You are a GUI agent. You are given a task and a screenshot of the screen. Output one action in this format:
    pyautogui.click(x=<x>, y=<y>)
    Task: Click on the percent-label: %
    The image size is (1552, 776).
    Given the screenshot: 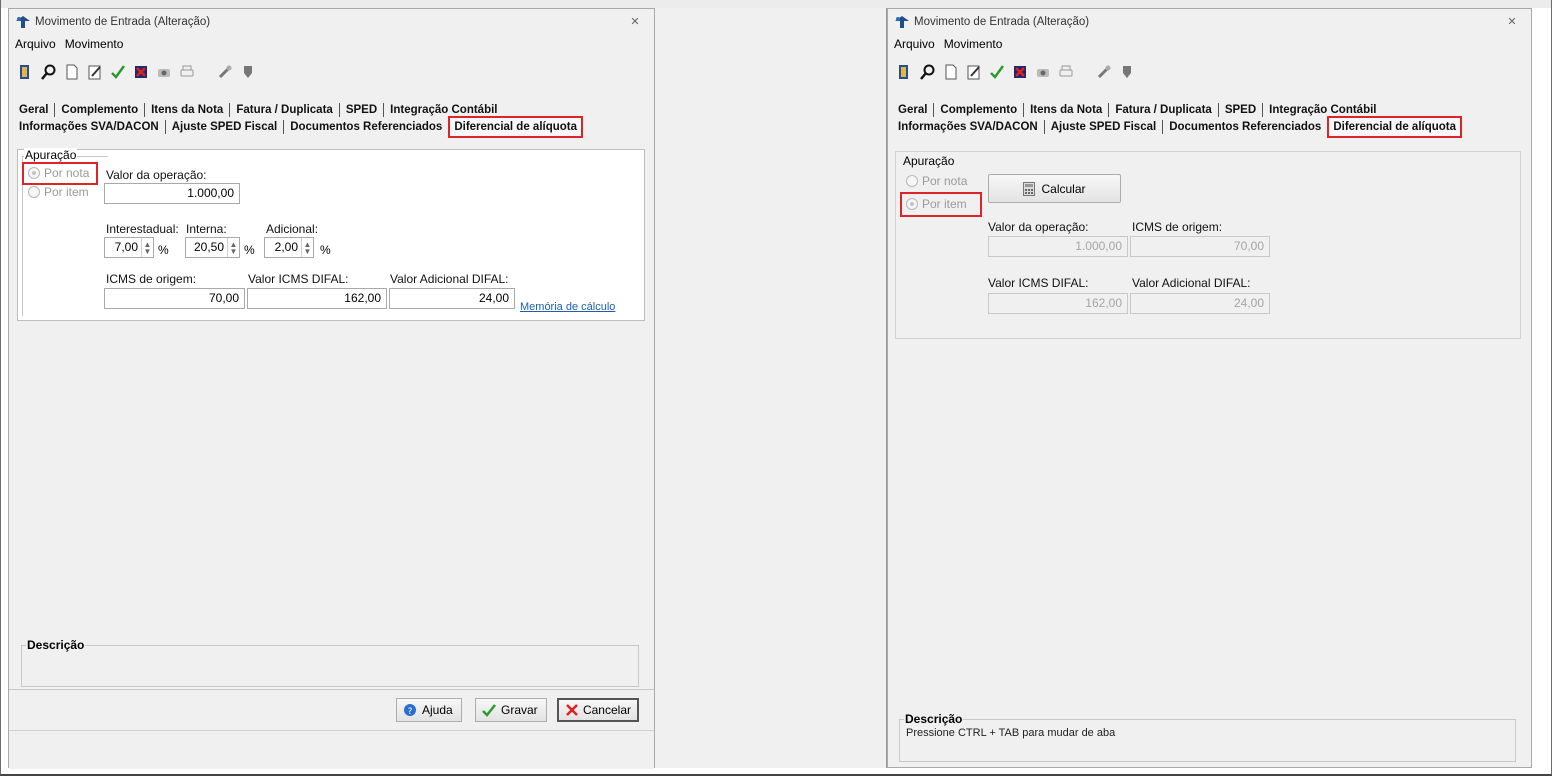 What is the action you would take?
    pyautogui.click(x=249, y=250)
    